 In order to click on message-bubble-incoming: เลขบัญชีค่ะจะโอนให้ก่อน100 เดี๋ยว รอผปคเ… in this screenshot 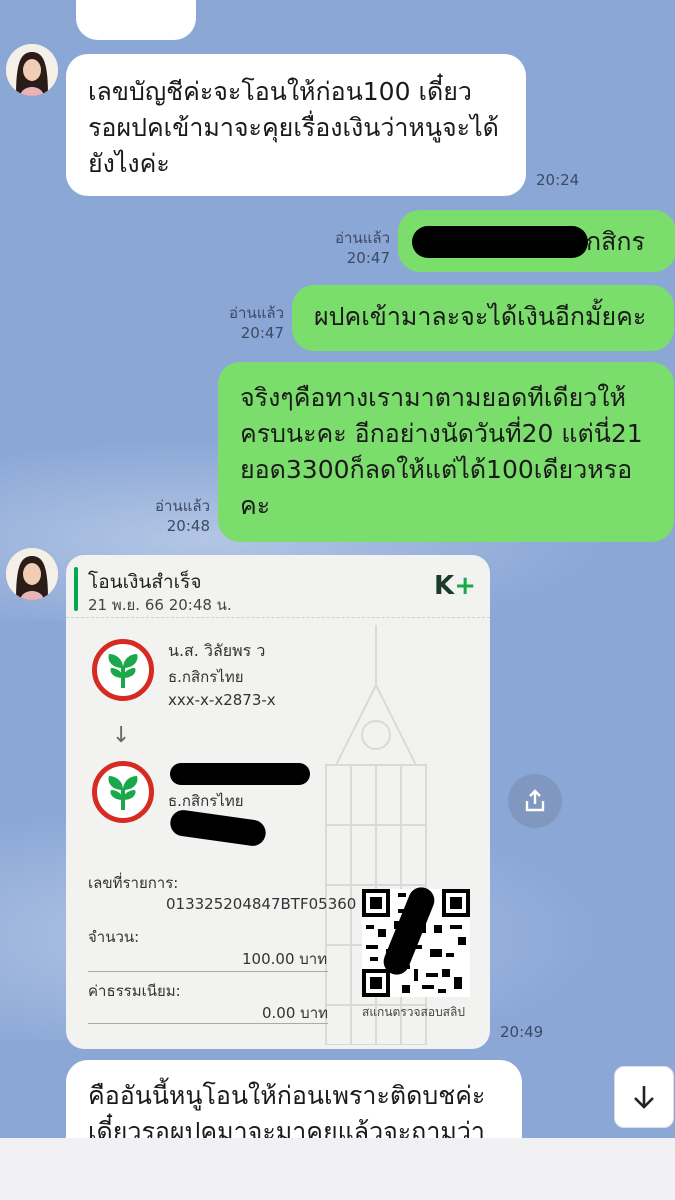, I will do `click(296, 125)`.